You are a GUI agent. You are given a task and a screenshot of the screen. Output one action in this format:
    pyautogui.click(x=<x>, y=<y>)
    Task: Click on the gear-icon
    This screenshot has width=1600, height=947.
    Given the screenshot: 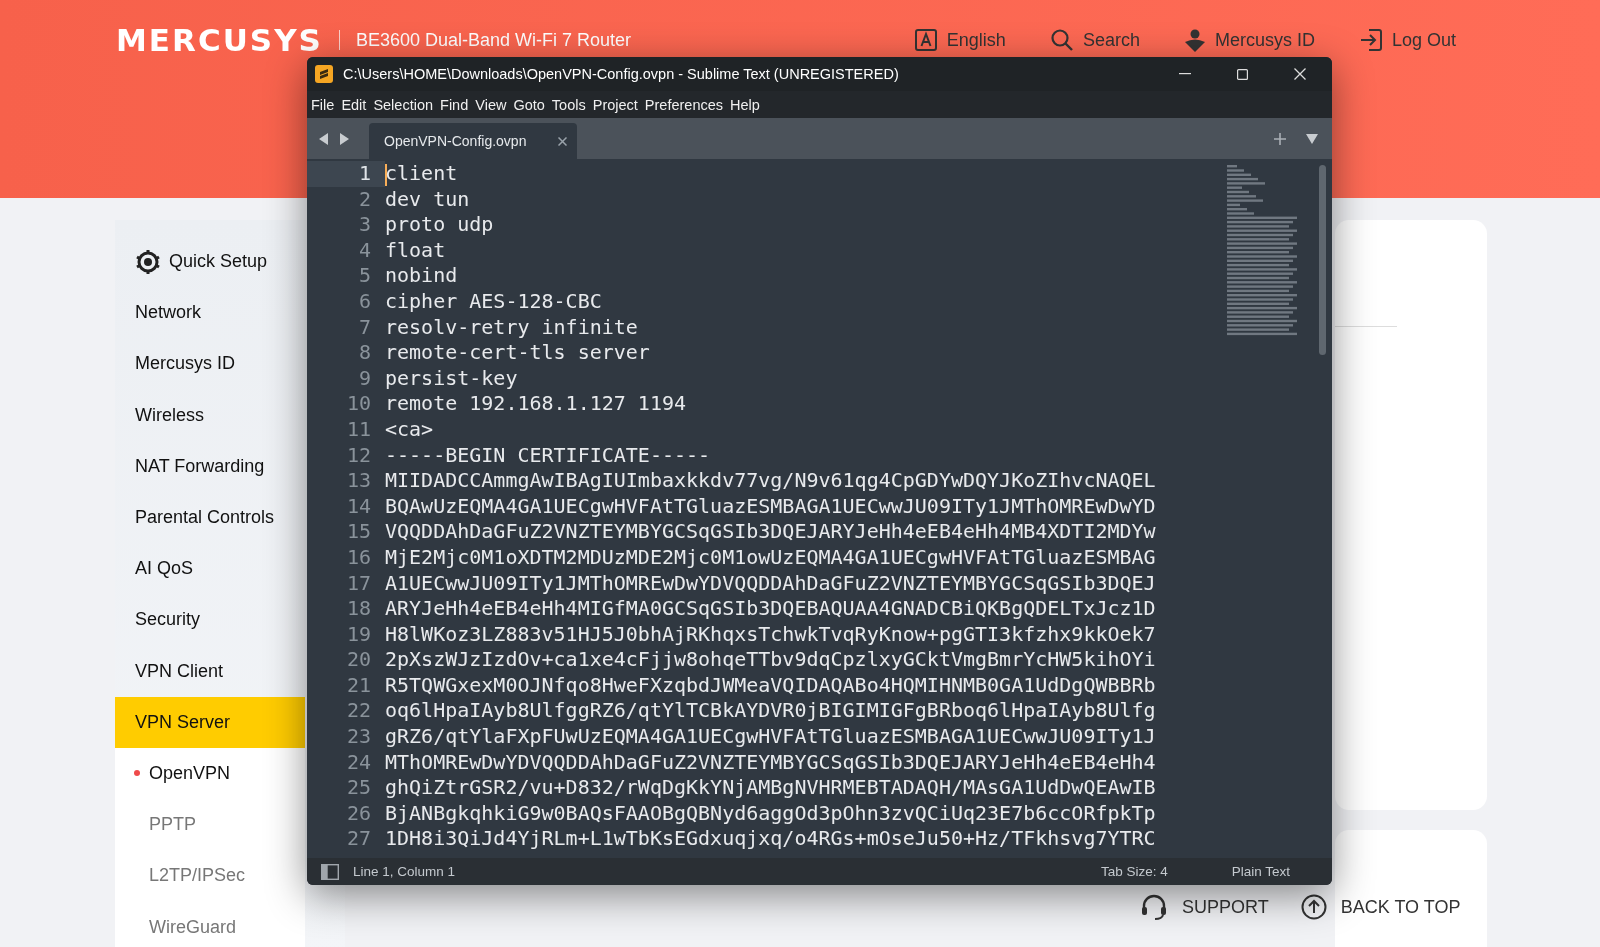 What is the action you would take?
    pyautogui.click(x=148, y=261)
    